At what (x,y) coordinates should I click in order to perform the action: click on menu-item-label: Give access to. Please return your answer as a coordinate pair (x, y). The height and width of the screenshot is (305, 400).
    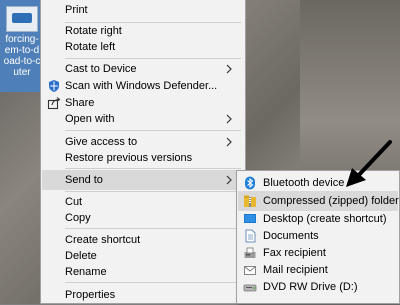
    Looking at the image, I should click on (101, 142).